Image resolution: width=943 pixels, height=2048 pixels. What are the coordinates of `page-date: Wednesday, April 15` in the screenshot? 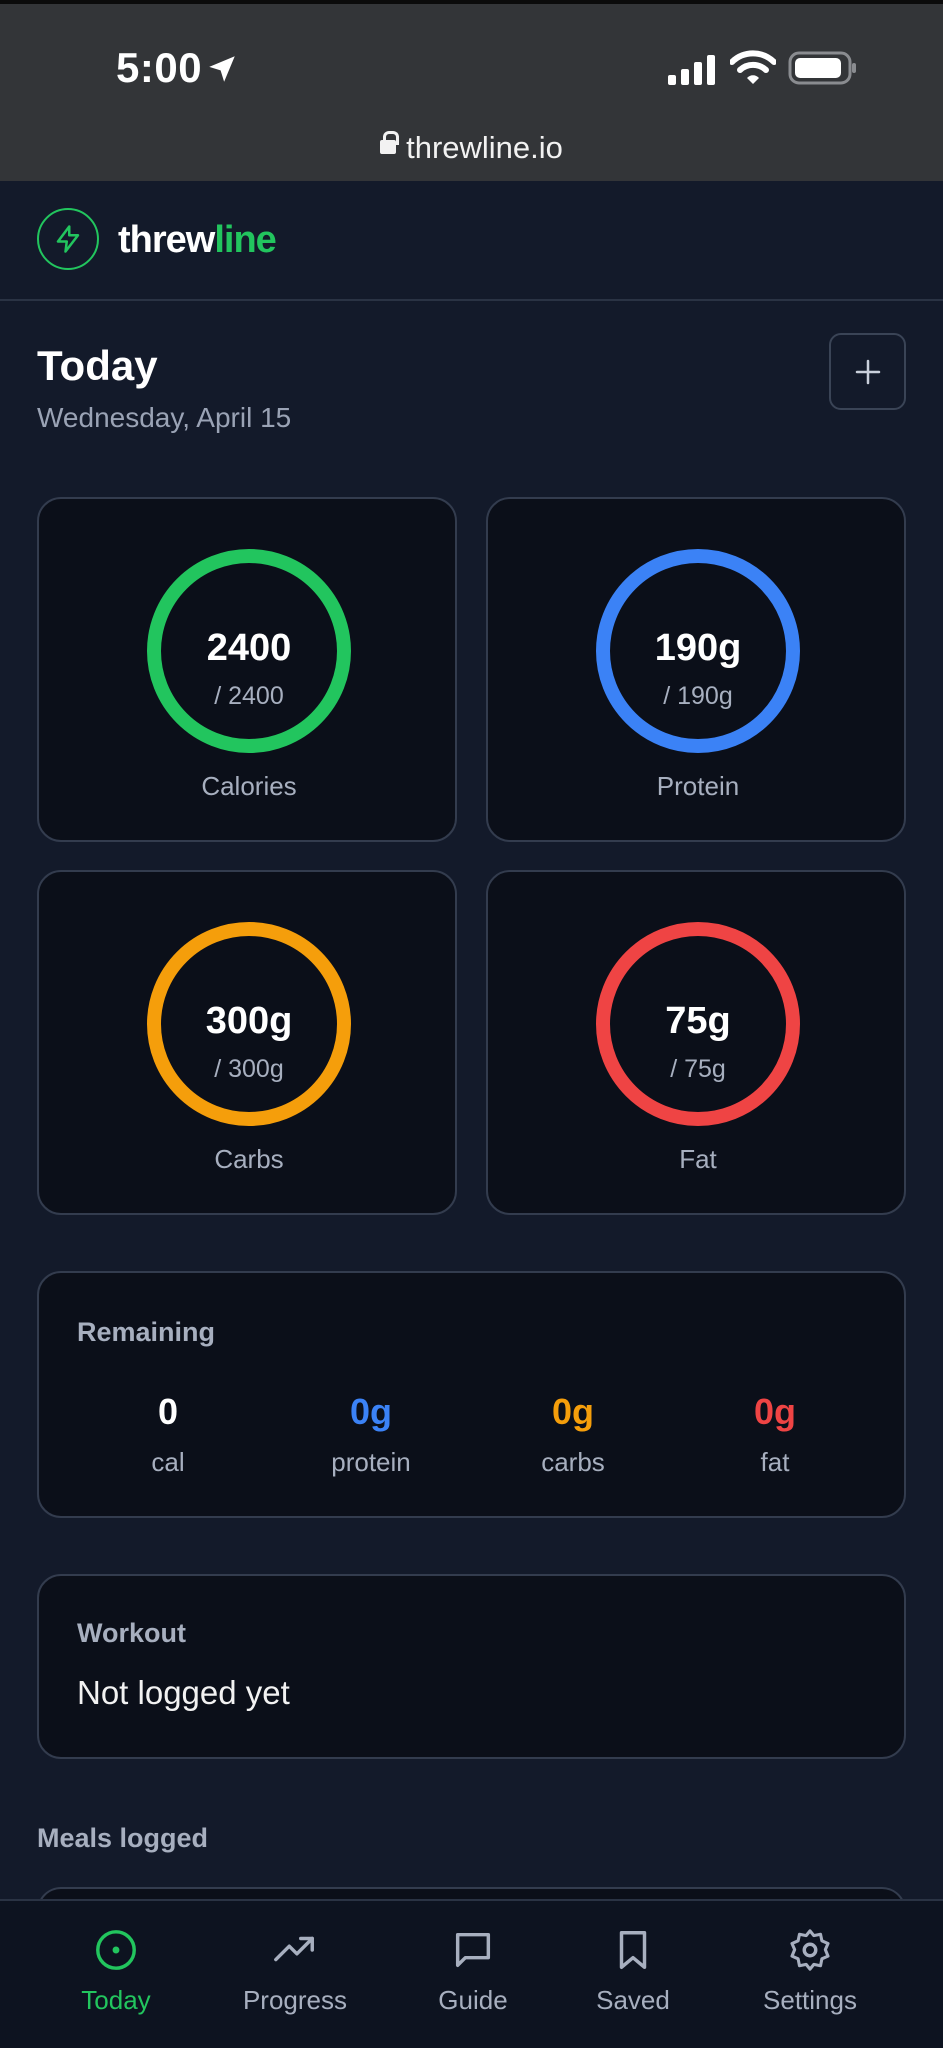 It's located at (164, 417).